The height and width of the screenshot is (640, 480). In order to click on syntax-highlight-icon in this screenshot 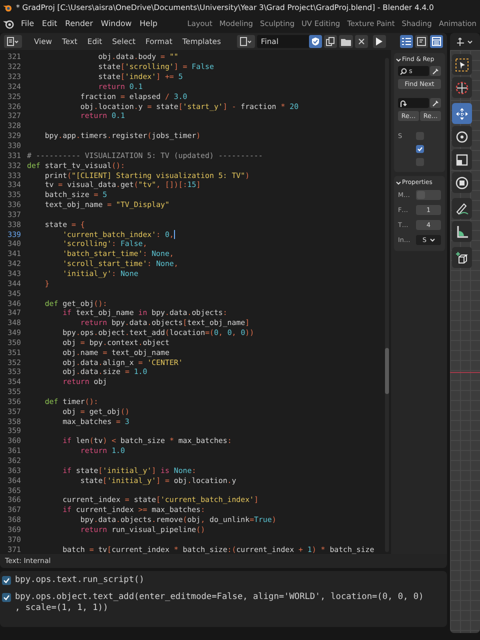, I will do `click(436, 41)`.